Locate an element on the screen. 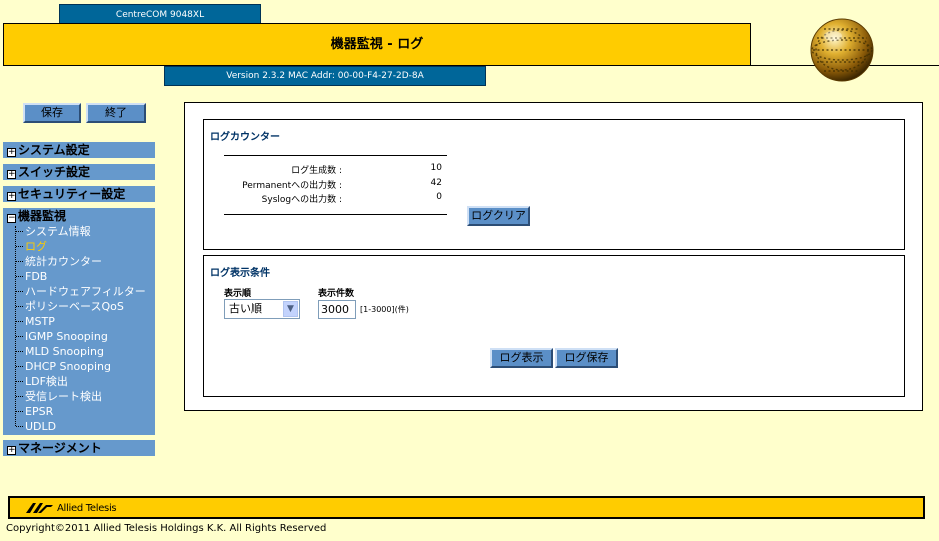 The image size is (939, 541). chevron-down-icon: ▼ is located at coordinates (290, 309).